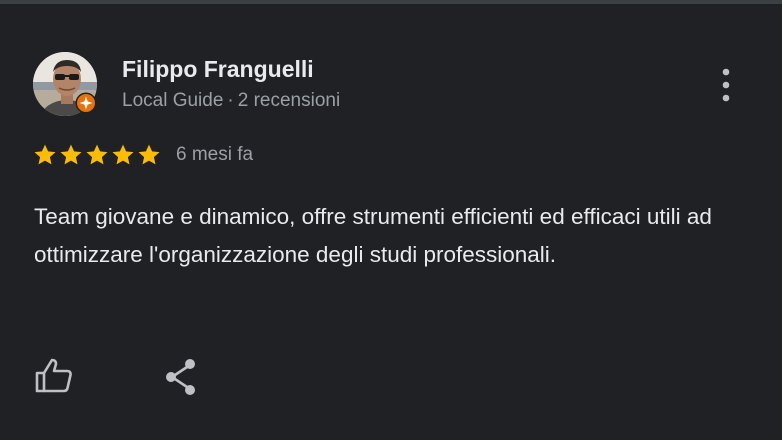 The width and height of the screenshot is (782, 440). I want to click on author-meta: Local Guide · 2 recensioni, so click(231, 101).